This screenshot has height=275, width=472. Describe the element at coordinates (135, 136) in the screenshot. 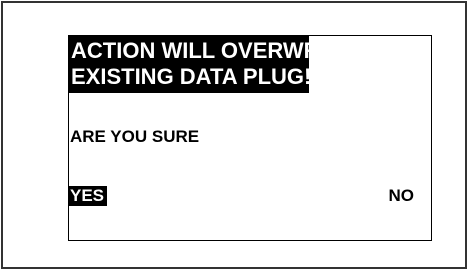

I see `confirm-question: ARE YOU SURE` at that location.